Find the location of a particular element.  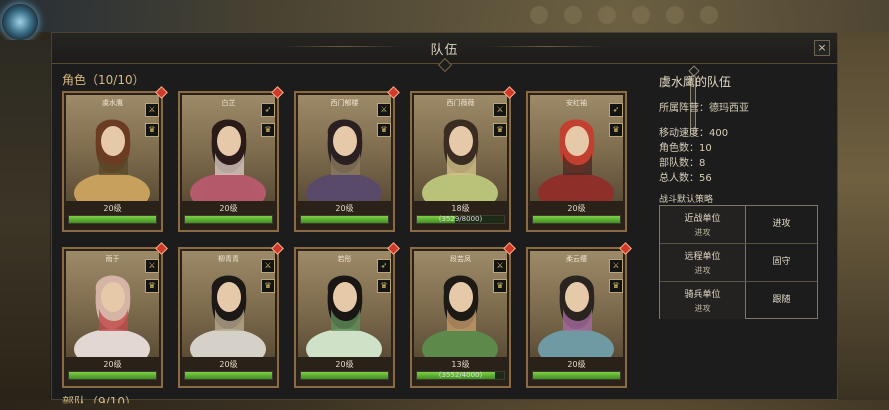

background-hud-icons is located at coordinates (624, 15).